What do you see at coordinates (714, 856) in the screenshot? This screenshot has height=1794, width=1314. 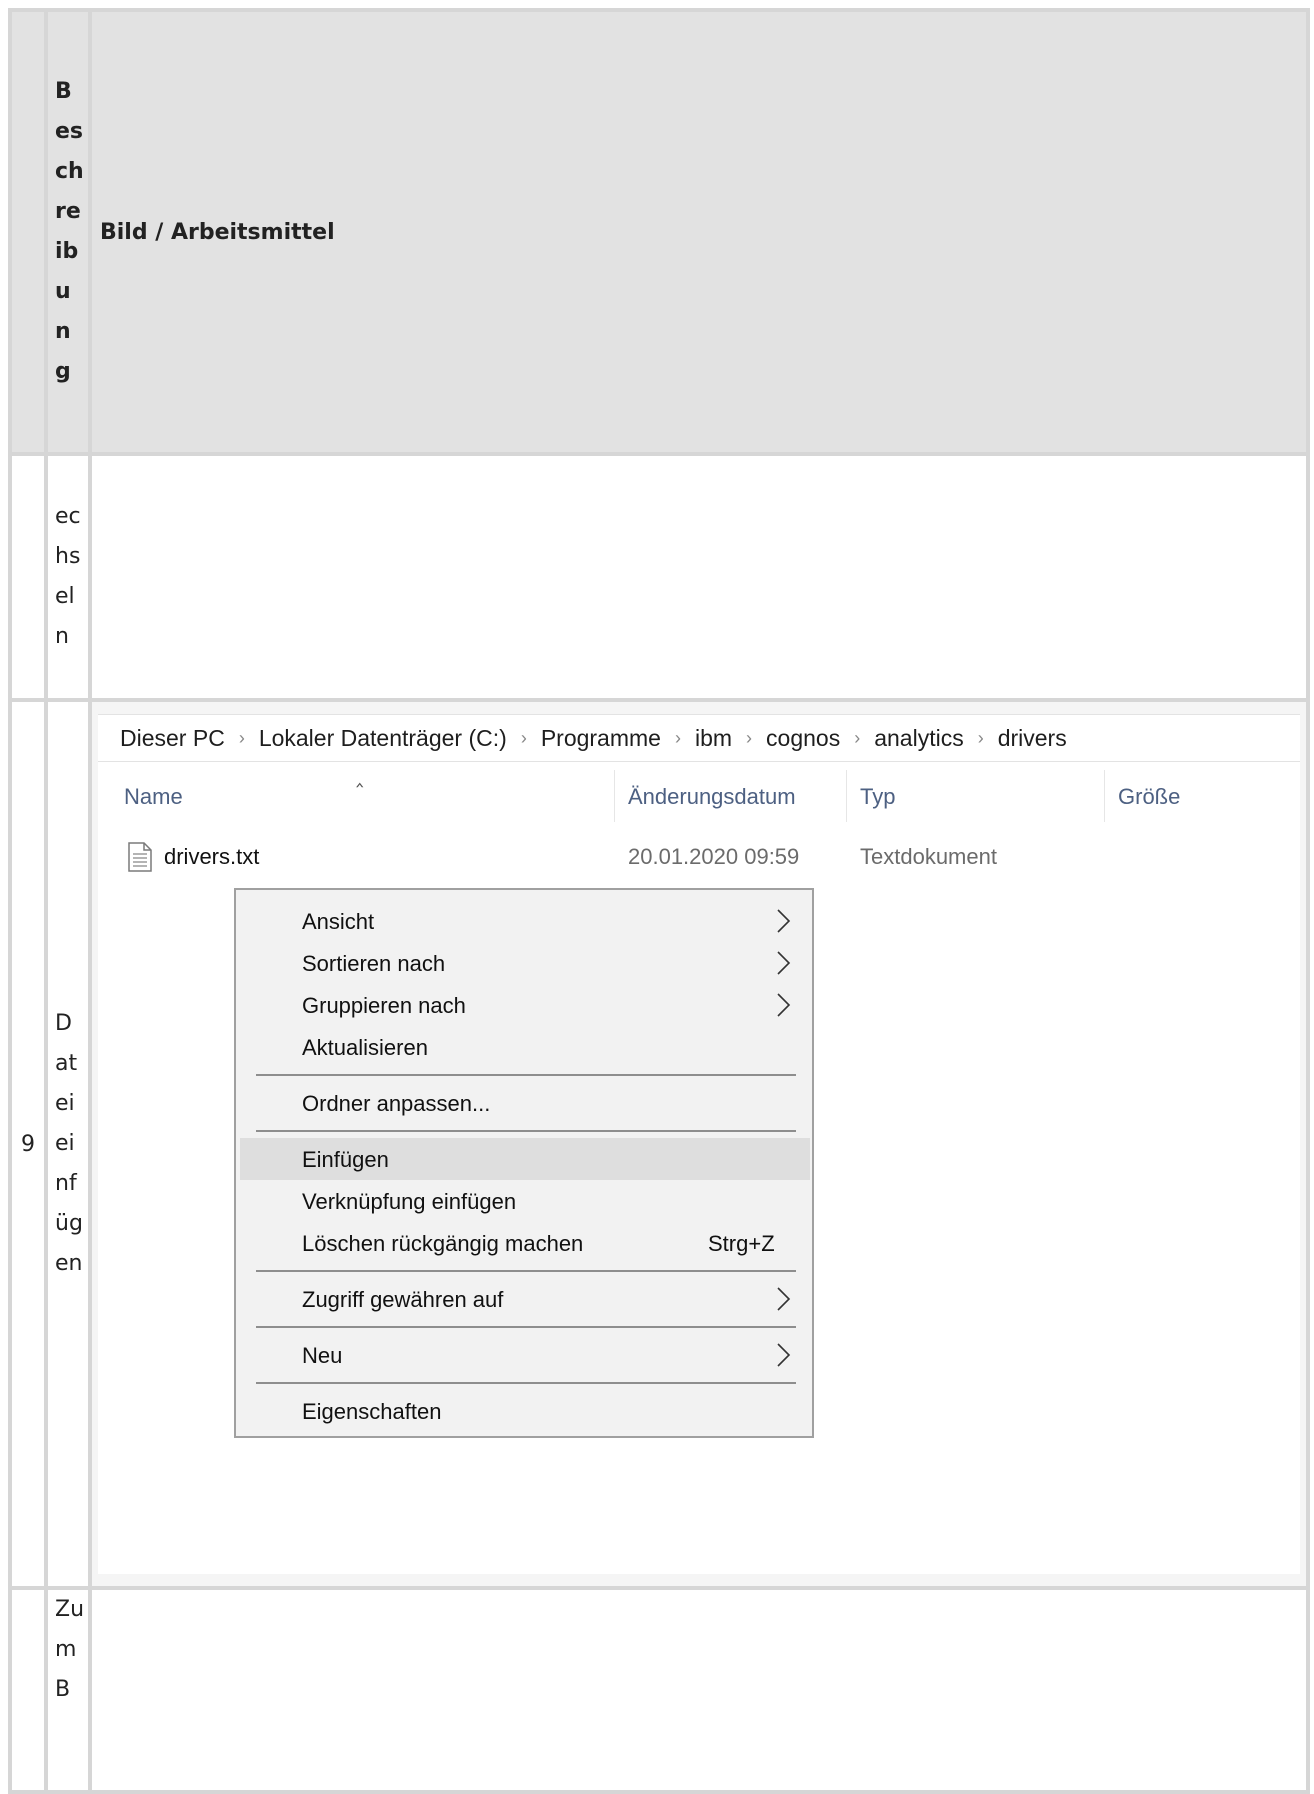 I see `file-date: 20.01.2020 09:59` at bounding box center [714, 856].